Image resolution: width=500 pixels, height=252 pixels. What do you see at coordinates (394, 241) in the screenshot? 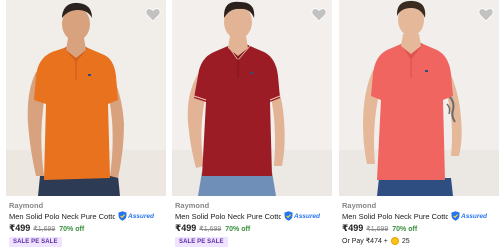
I see `supercoin-icon` at bounding box center [394, 241].